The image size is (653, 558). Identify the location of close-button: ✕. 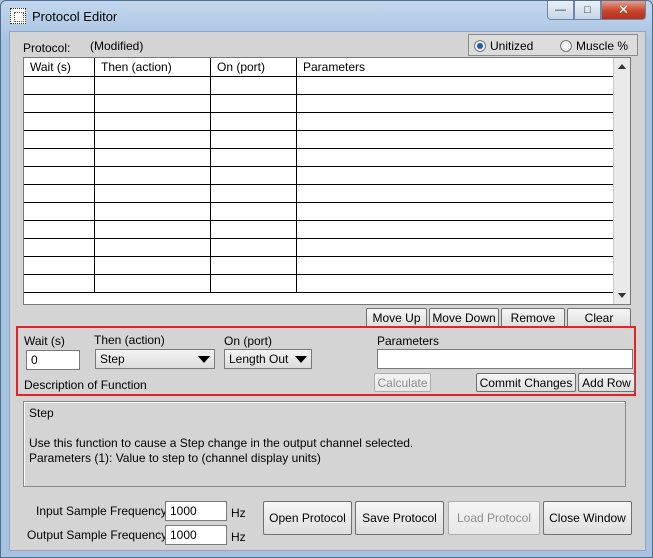
(623, 10).